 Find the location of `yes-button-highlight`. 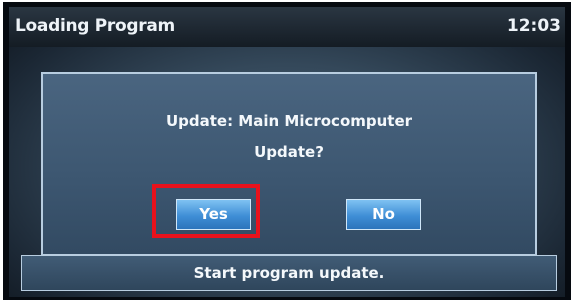

yes-button-highlight is located at coordinates (206, 211).